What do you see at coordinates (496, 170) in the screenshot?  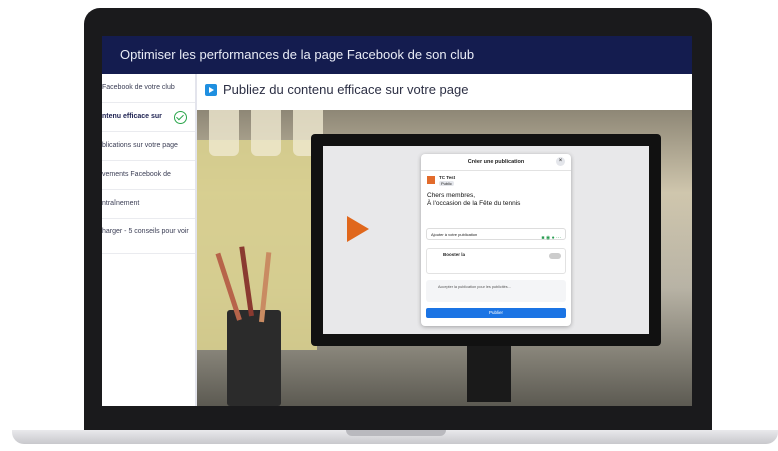 I see `divider` at bounding box center [496, 170].